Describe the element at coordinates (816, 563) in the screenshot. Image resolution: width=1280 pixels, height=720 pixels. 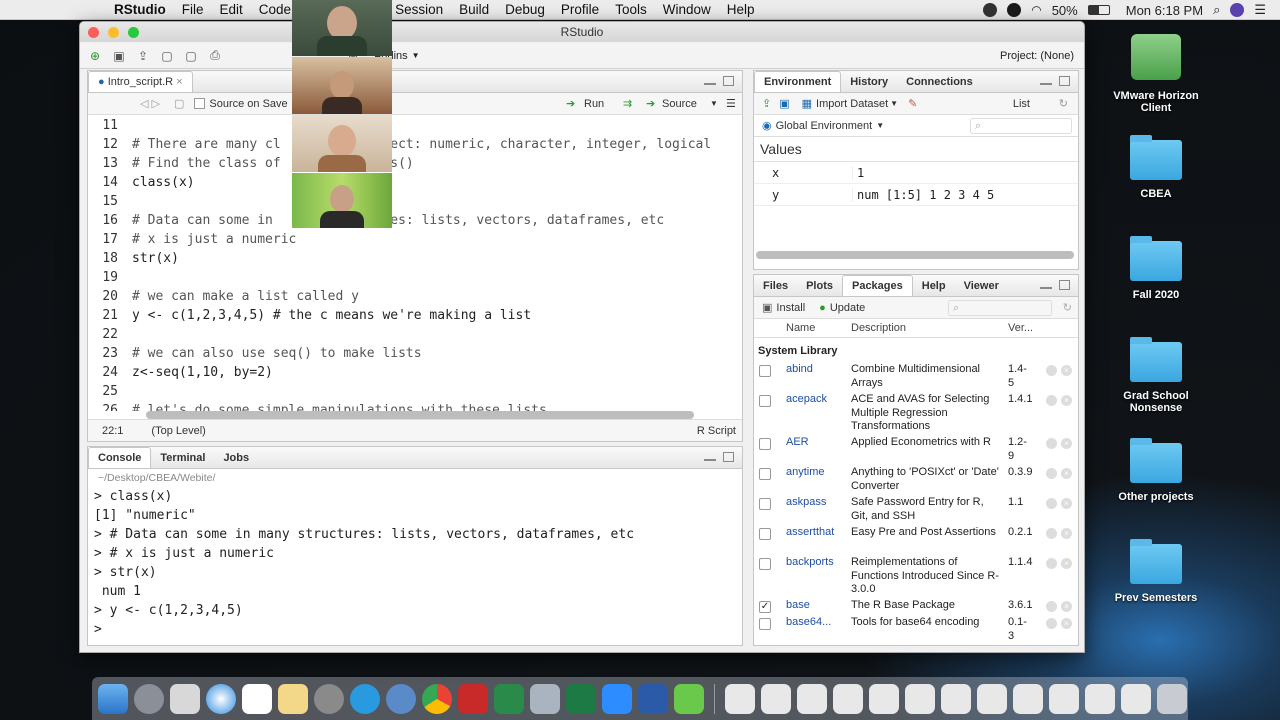
I see `package-name: backports` at that location.